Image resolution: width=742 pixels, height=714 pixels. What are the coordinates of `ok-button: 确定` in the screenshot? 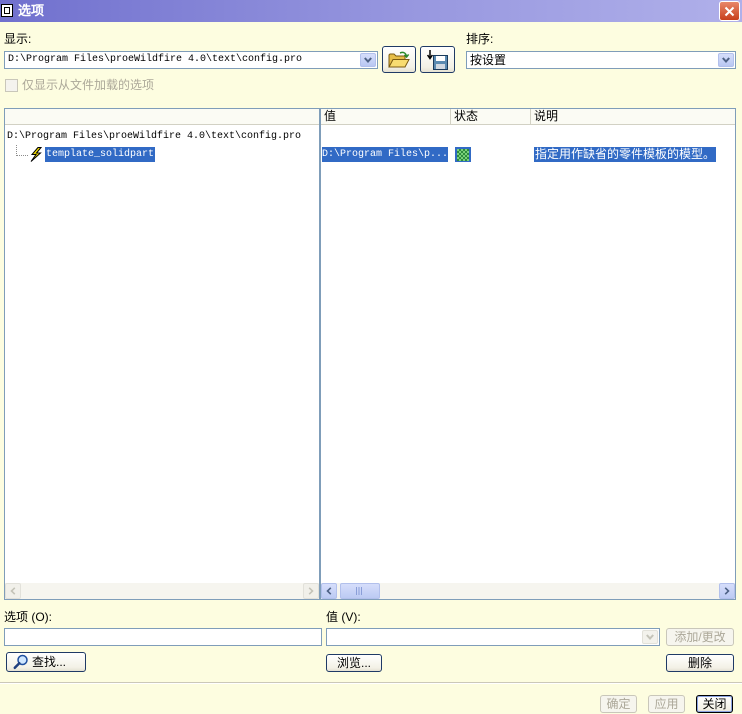 It's located at (618, 704).